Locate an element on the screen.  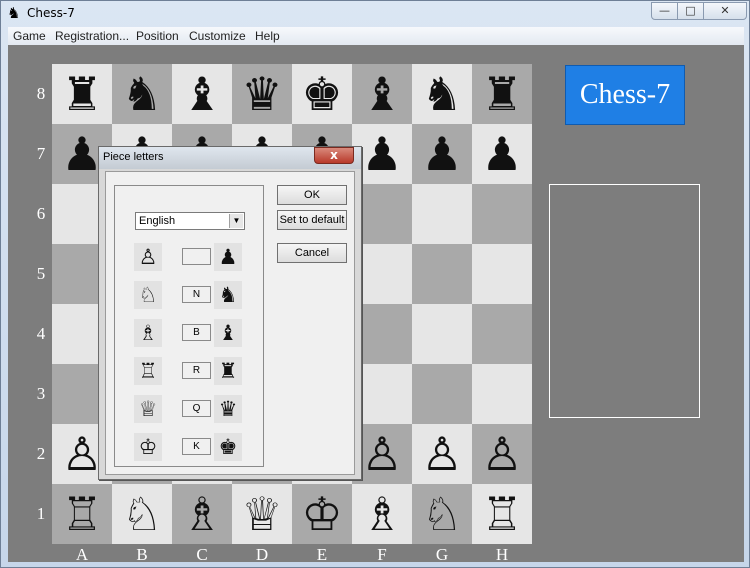
file-label-d: D is located at coordinates (262, 553).